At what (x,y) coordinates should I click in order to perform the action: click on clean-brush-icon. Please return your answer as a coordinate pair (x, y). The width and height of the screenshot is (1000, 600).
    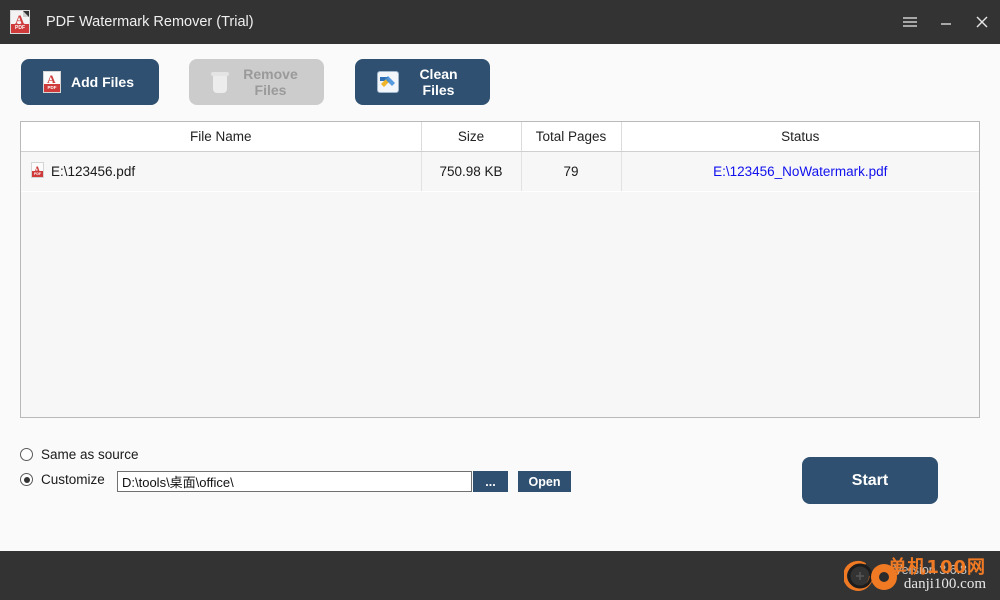
    Looking at the image, I should click on (388, 82).